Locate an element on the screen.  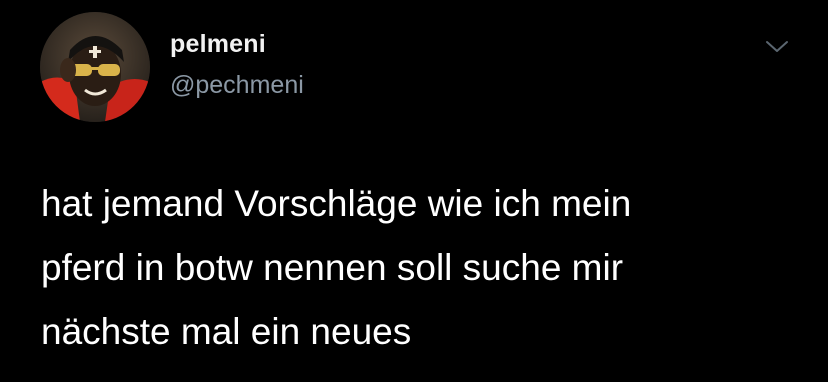
tweet-text-line: nächste mal ein neues is located at coordinates (226, 331).